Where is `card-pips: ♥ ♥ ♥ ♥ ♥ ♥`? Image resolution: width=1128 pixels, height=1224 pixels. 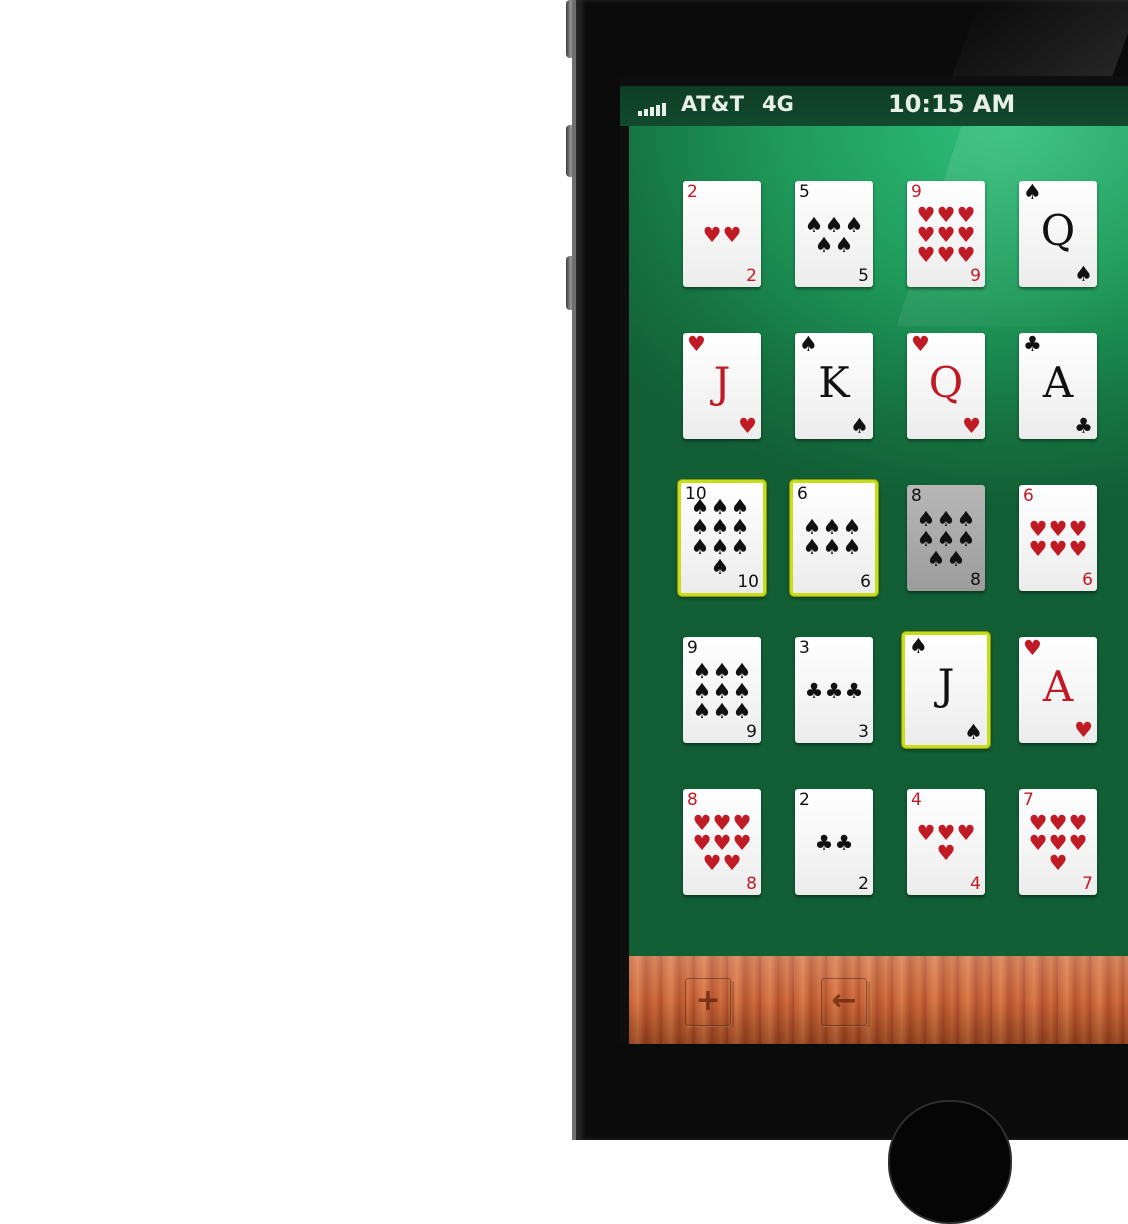 card-pips: ♥ ♥ ♥ ♥ ♥ ♥ is located at coordinates (1058, 539).